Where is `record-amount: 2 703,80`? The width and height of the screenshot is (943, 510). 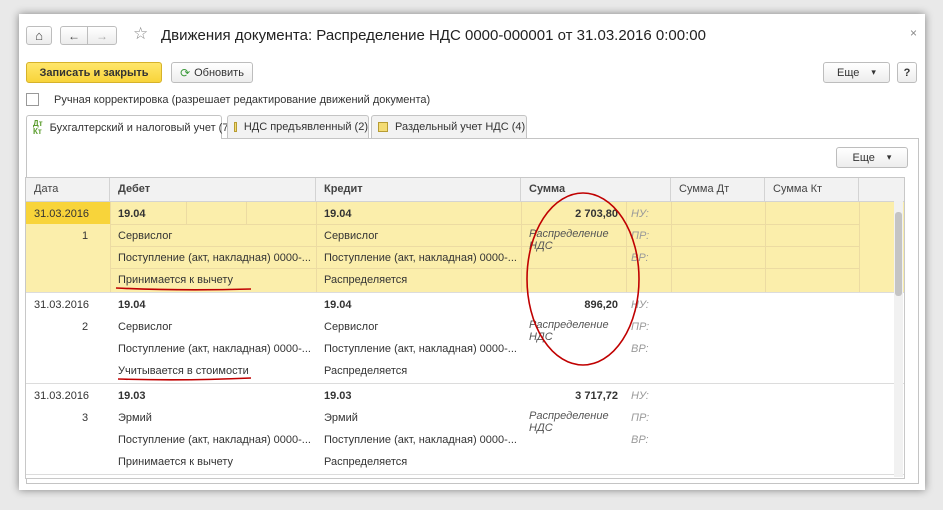 record-amount: 2 703,80 is located at coordinates (596, 214).